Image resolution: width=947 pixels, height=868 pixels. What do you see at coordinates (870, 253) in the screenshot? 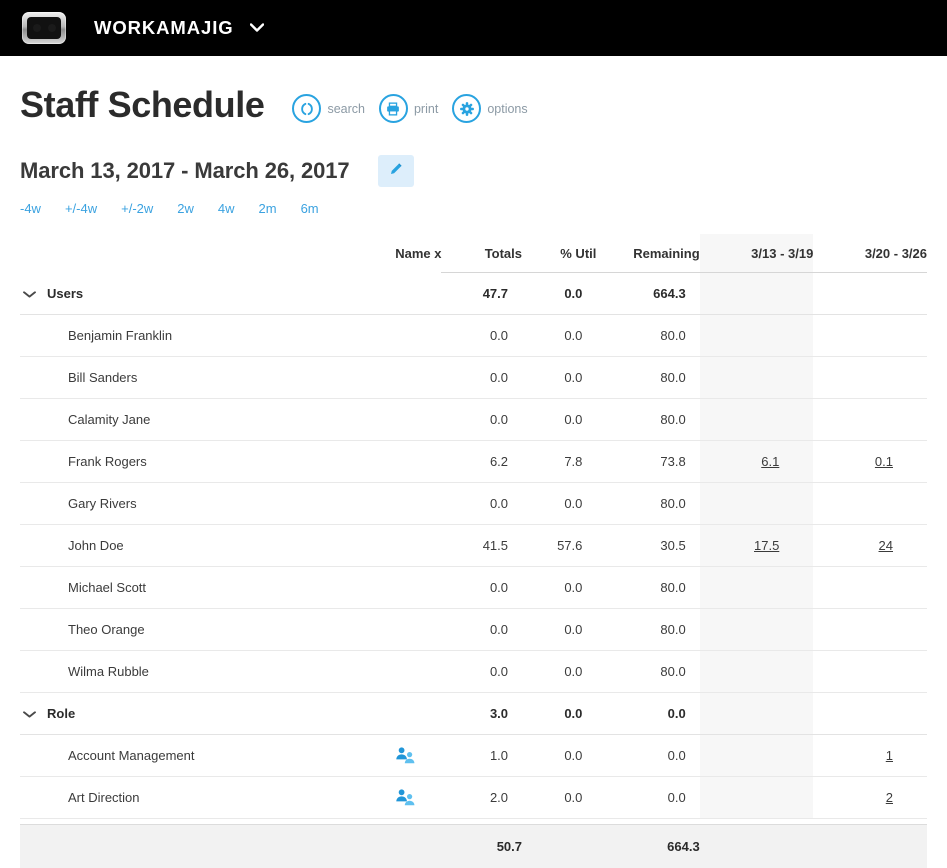
I see `column-header-week-2: 3/20 - 3/26` at bounding box center [870, 253].